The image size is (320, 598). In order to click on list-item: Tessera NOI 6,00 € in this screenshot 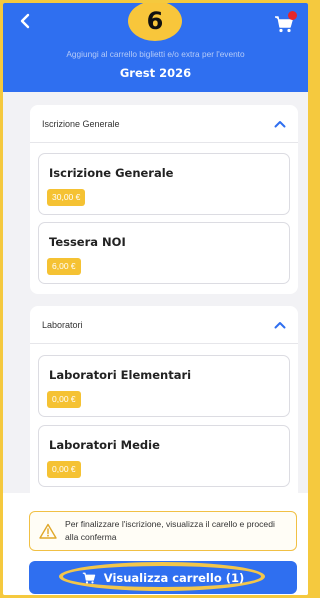, I will do `click(164, 253)`.